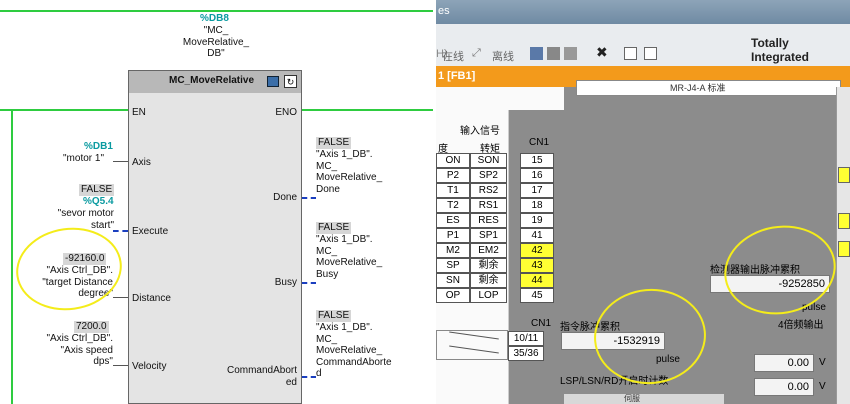 The height and width of the screenshot is (404, 850). Describe the element at coordinates (632, 398) in the screenshot. I see `bottom-tab-label: 伺服` at that location.